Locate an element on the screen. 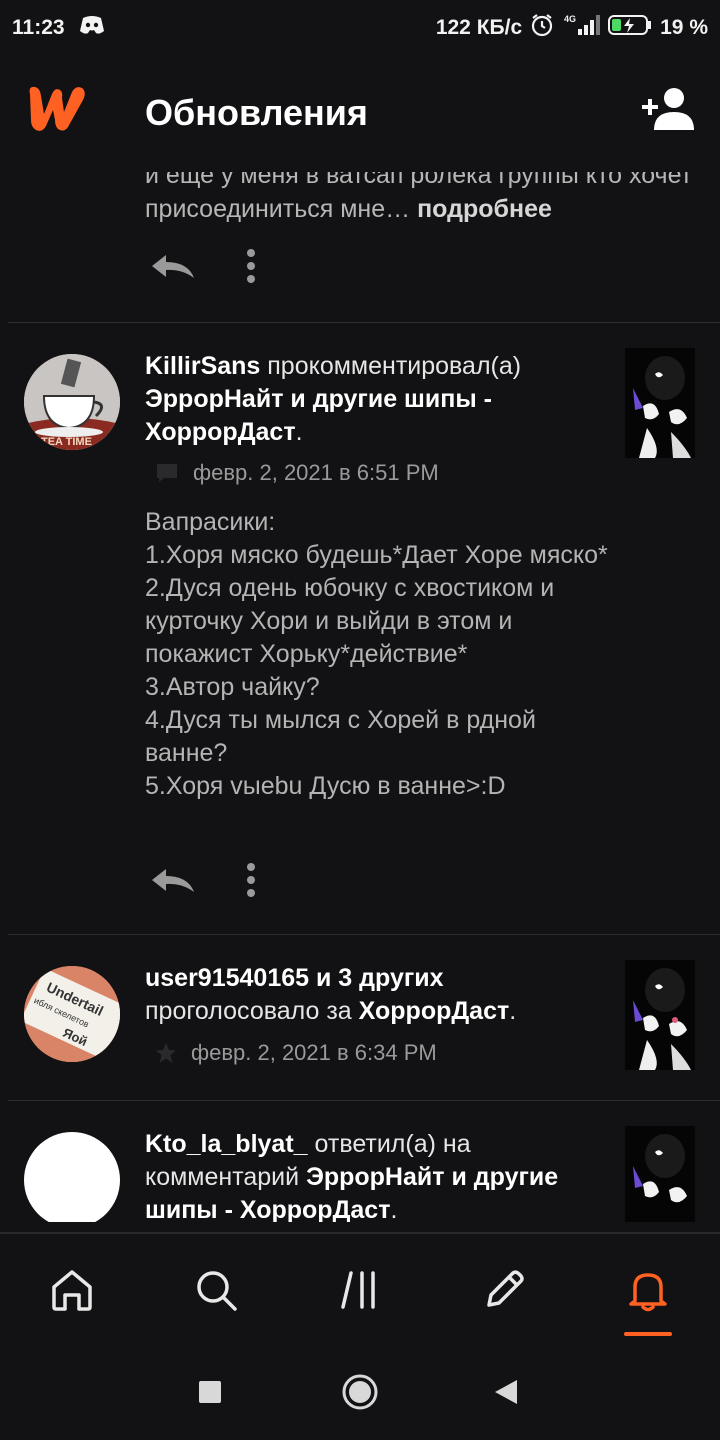 This screenshot has width=720, height=1440. avatar: Undertail ибля скелетов Яой is located at coordinates (72, 1014).